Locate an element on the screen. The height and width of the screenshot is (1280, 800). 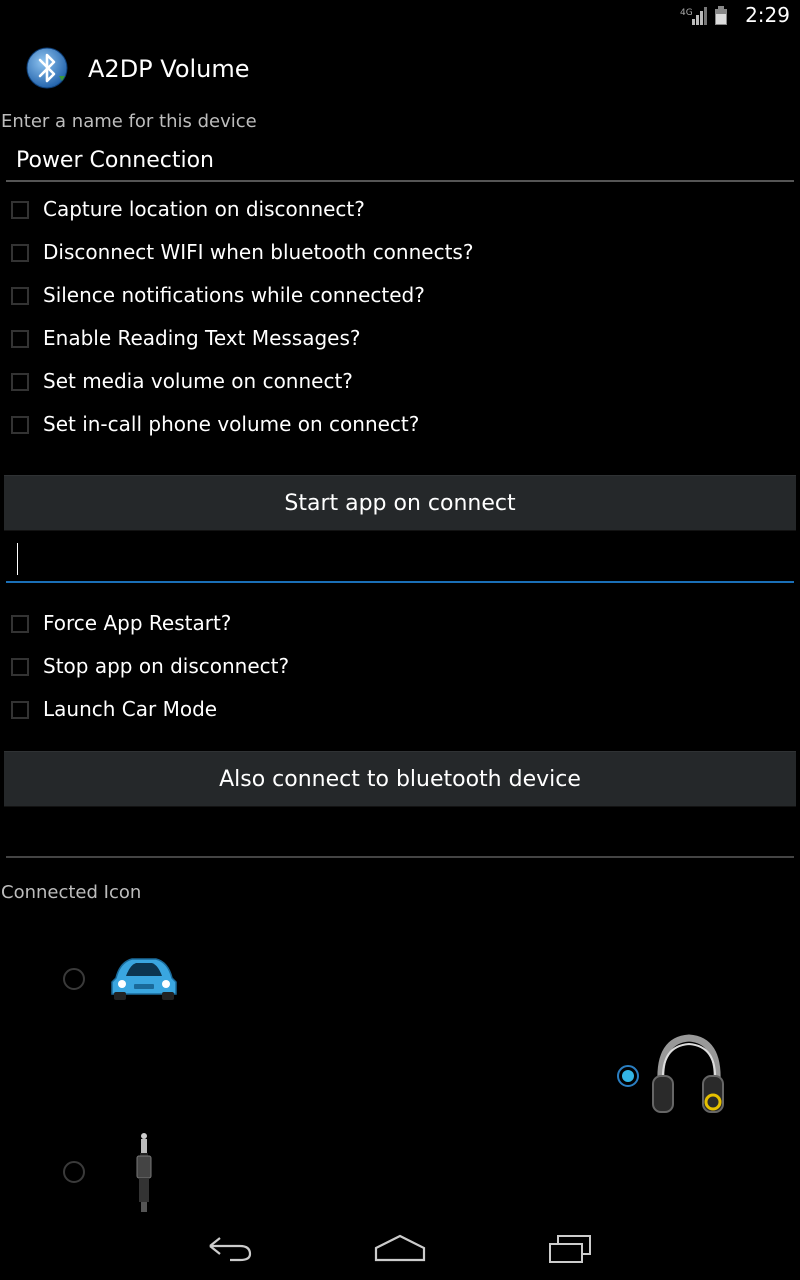
car-icon-option is located at coordinates (123, 981).